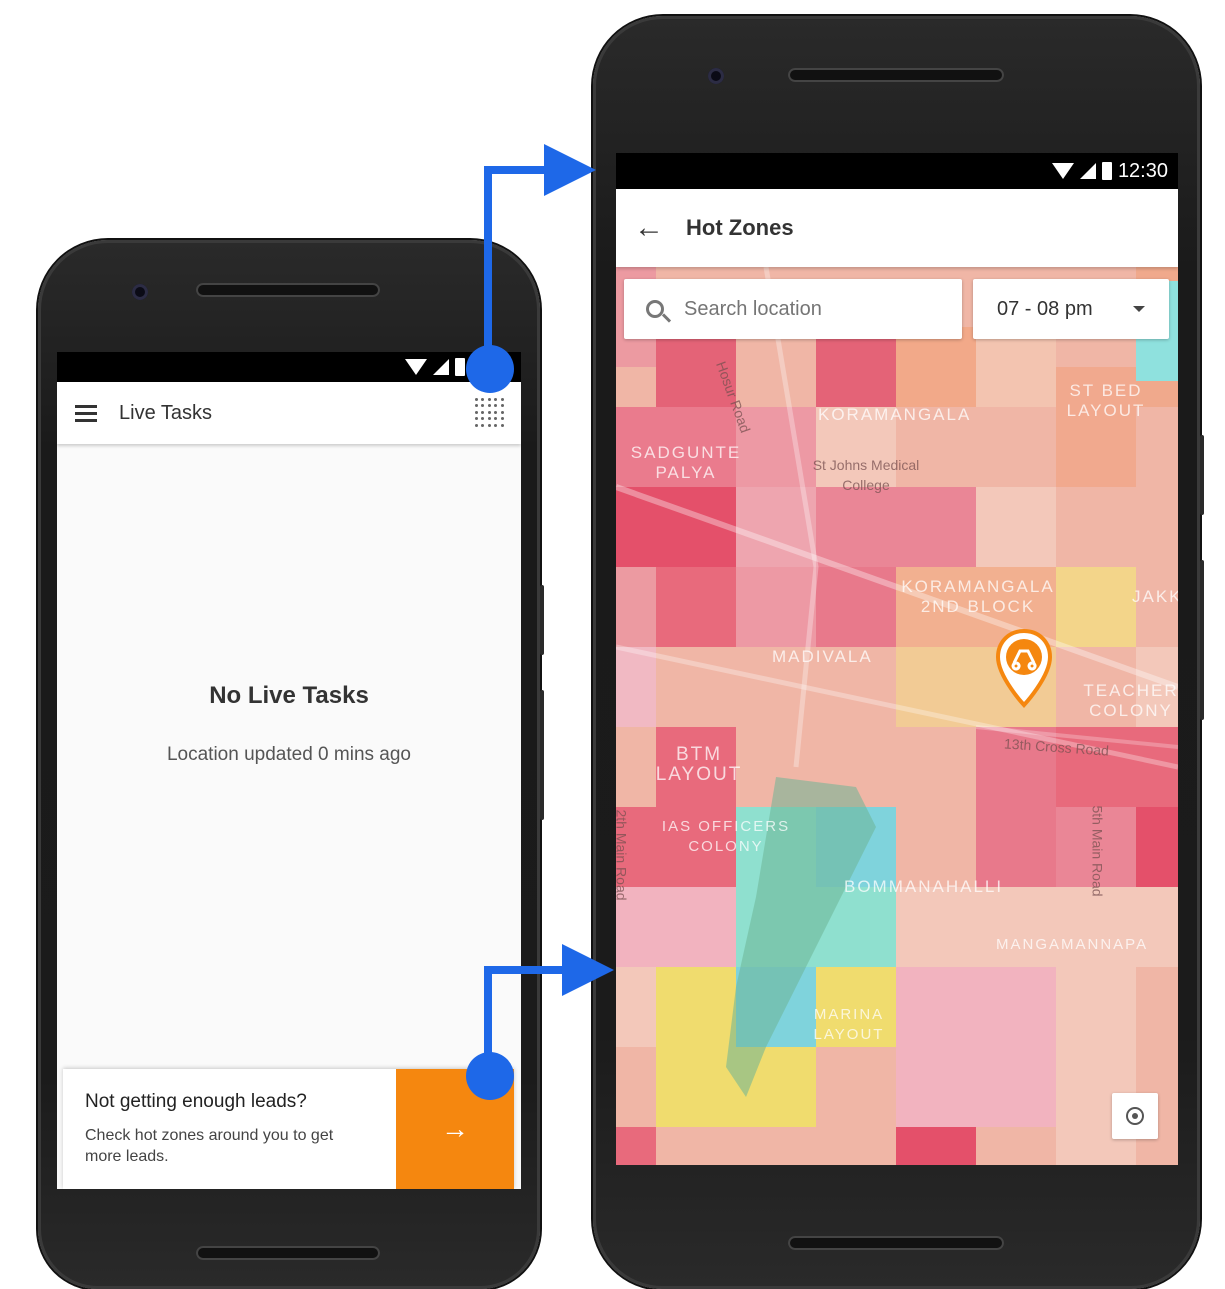 The height and width of the screenshot is (1289, 1225). I want to click on connector-dot-leads-button, so click(490, 1076).